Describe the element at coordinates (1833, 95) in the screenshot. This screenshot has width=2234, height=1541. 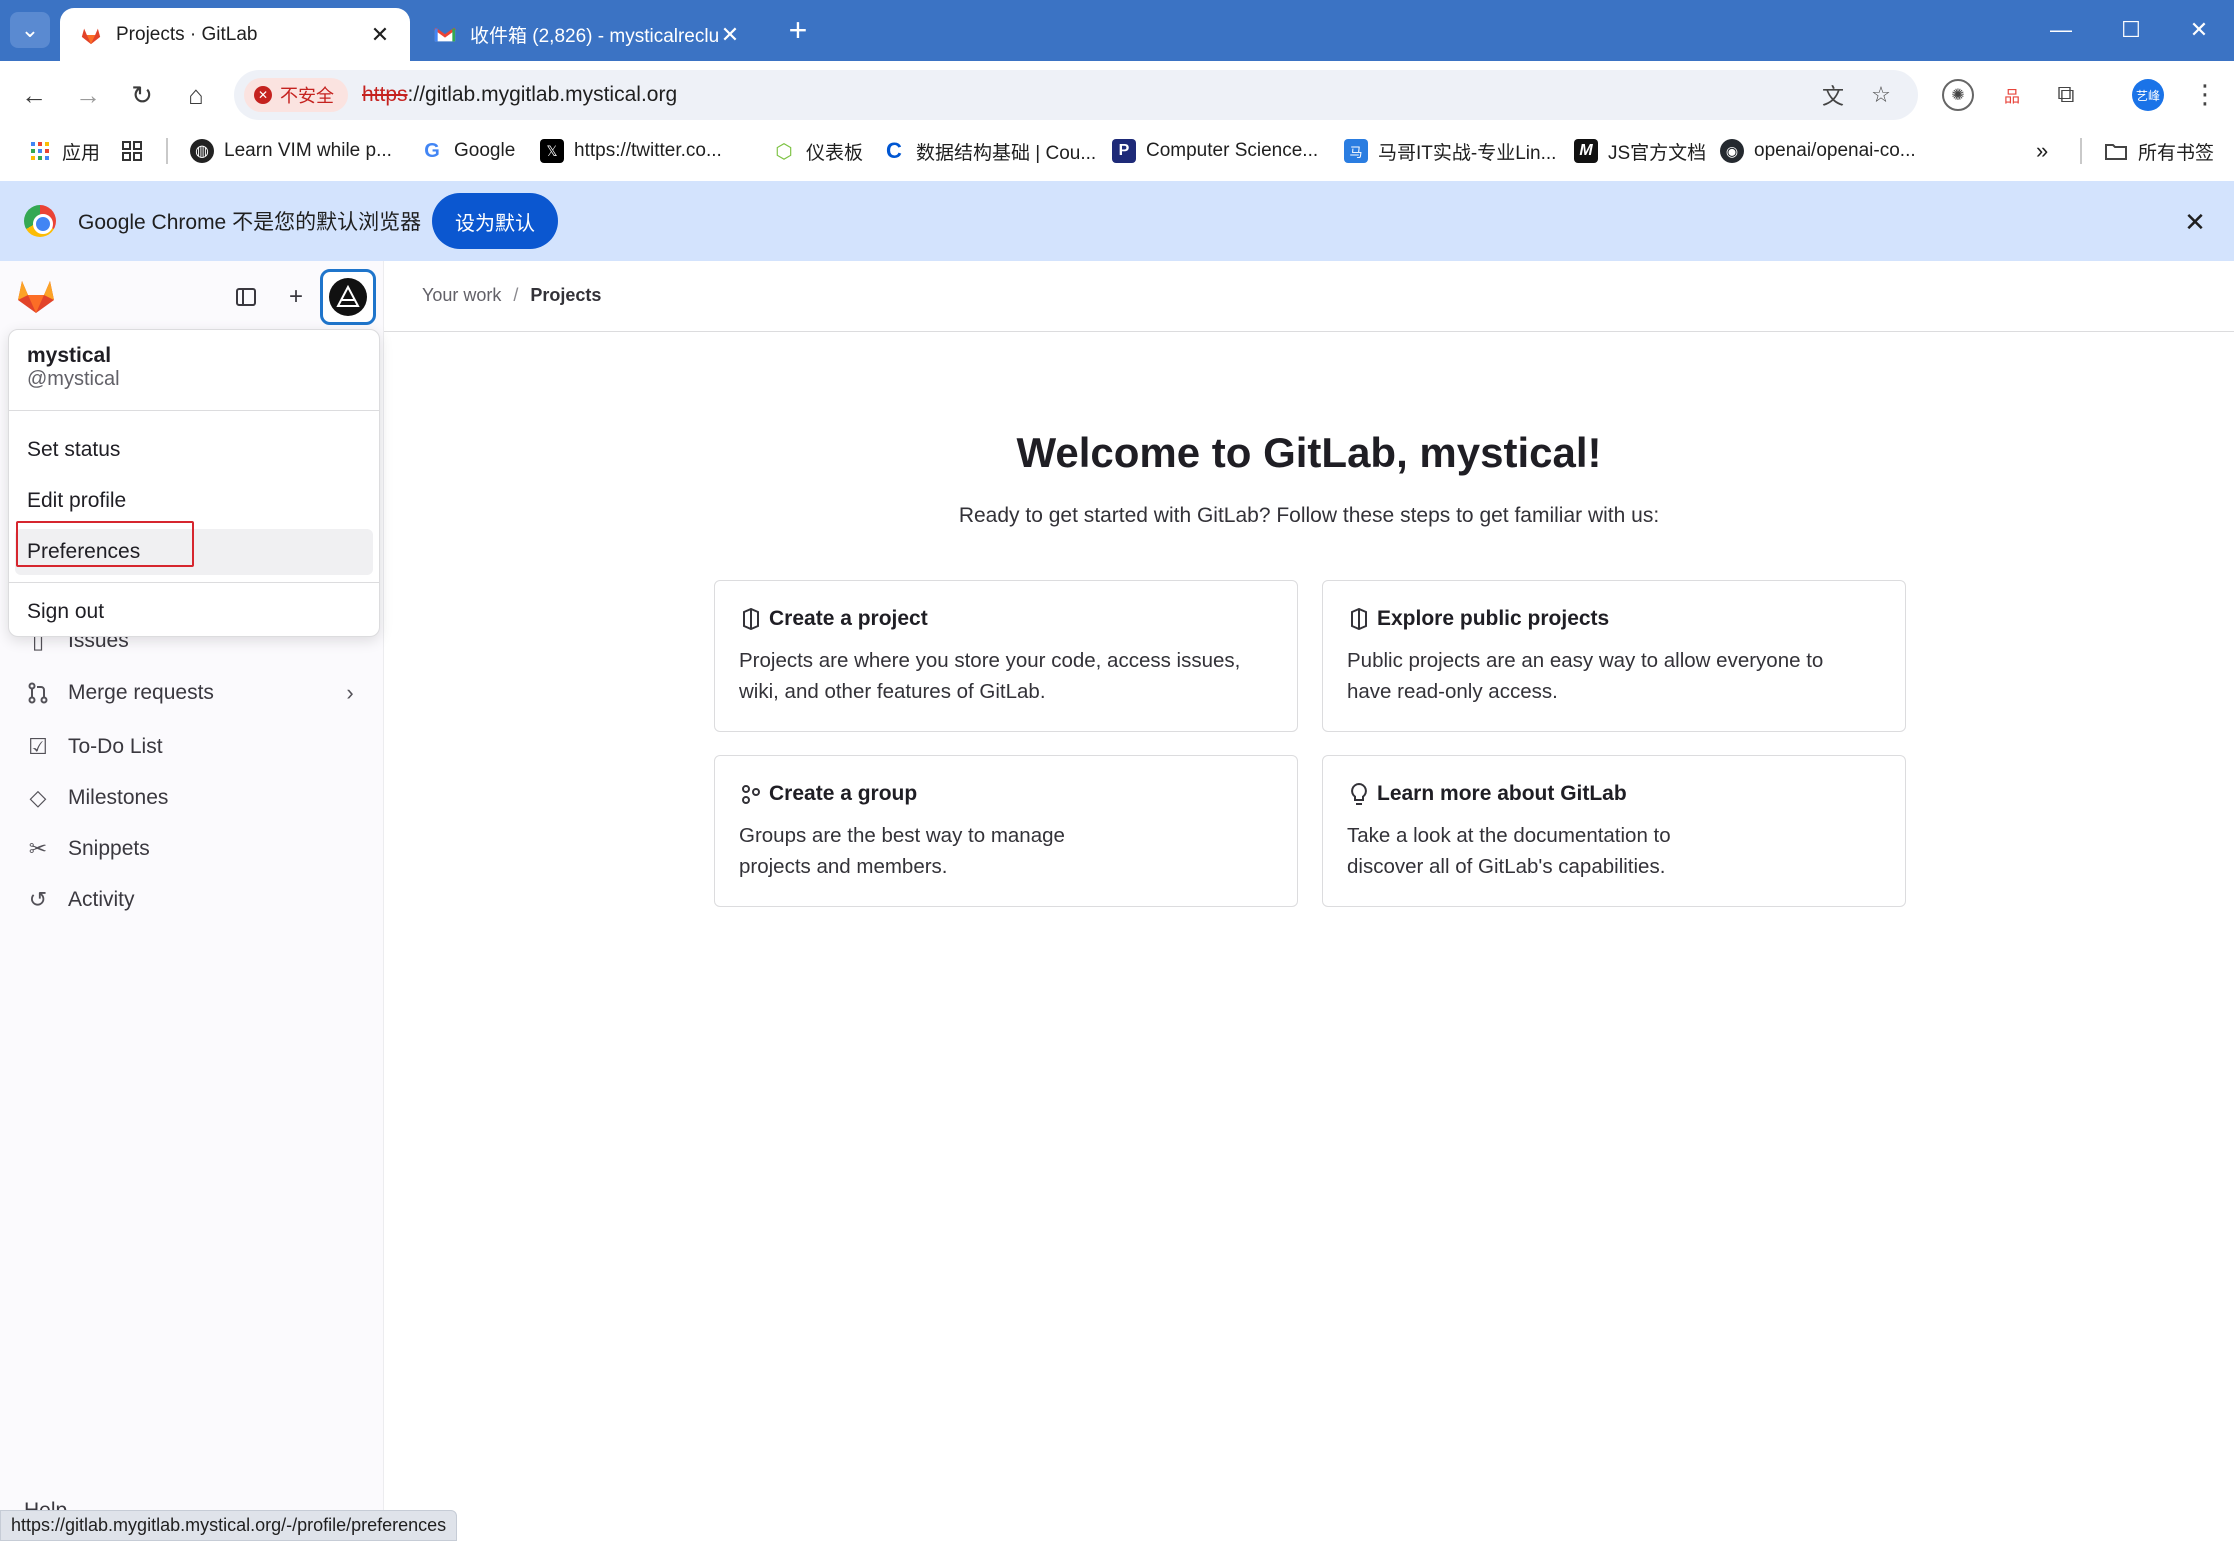
I see `translate-icon: 文` at that location.